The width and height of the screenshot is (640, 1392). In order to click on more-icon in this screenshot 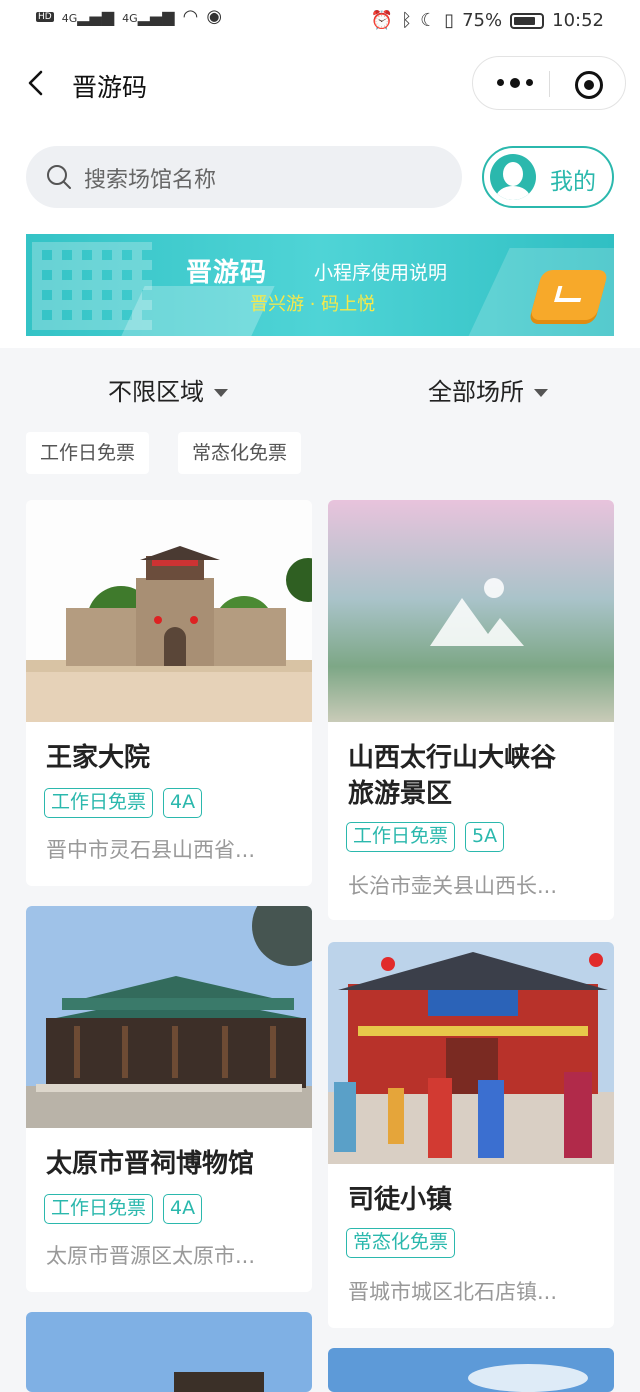, I will do `click(515, 82)`.